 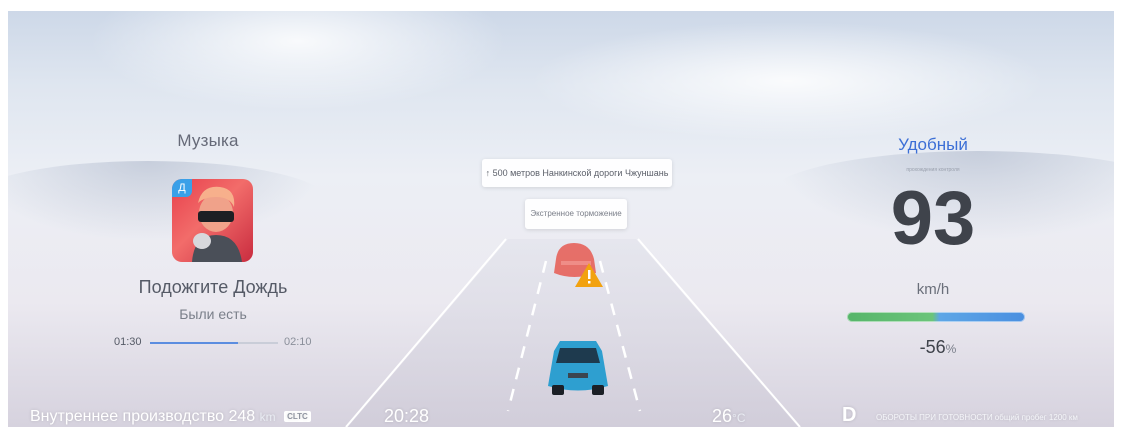 What do you see at coordinates (194, 343) in the screenshot?
I see `playback-progress-fill` at bounding box center [194, 343].